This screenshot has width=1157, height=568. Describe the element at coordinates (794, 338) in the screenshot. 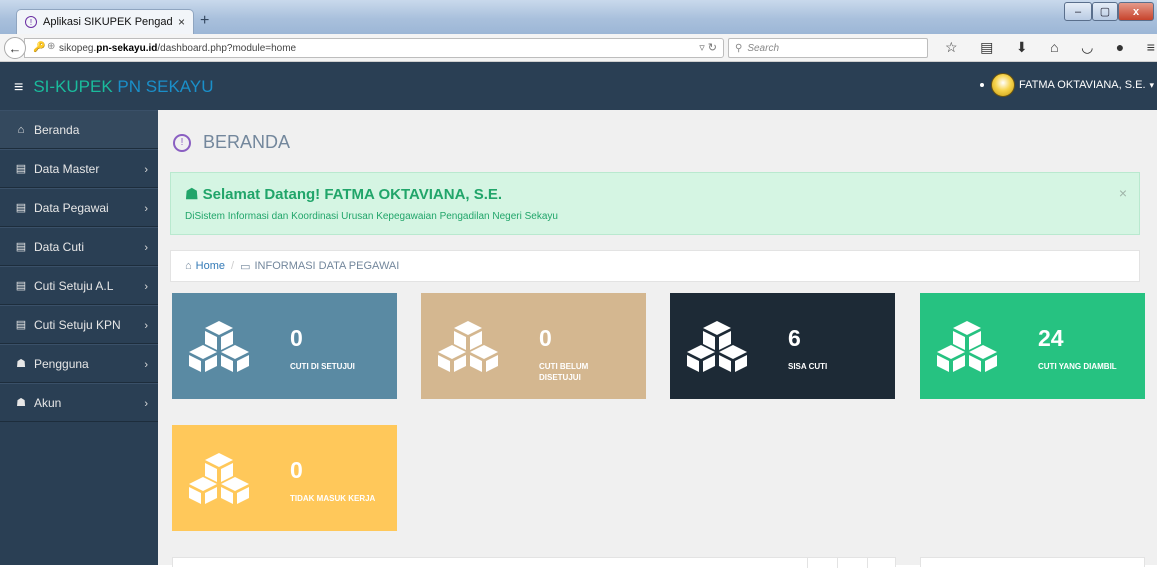

I see `tile-value: 6` at that location.